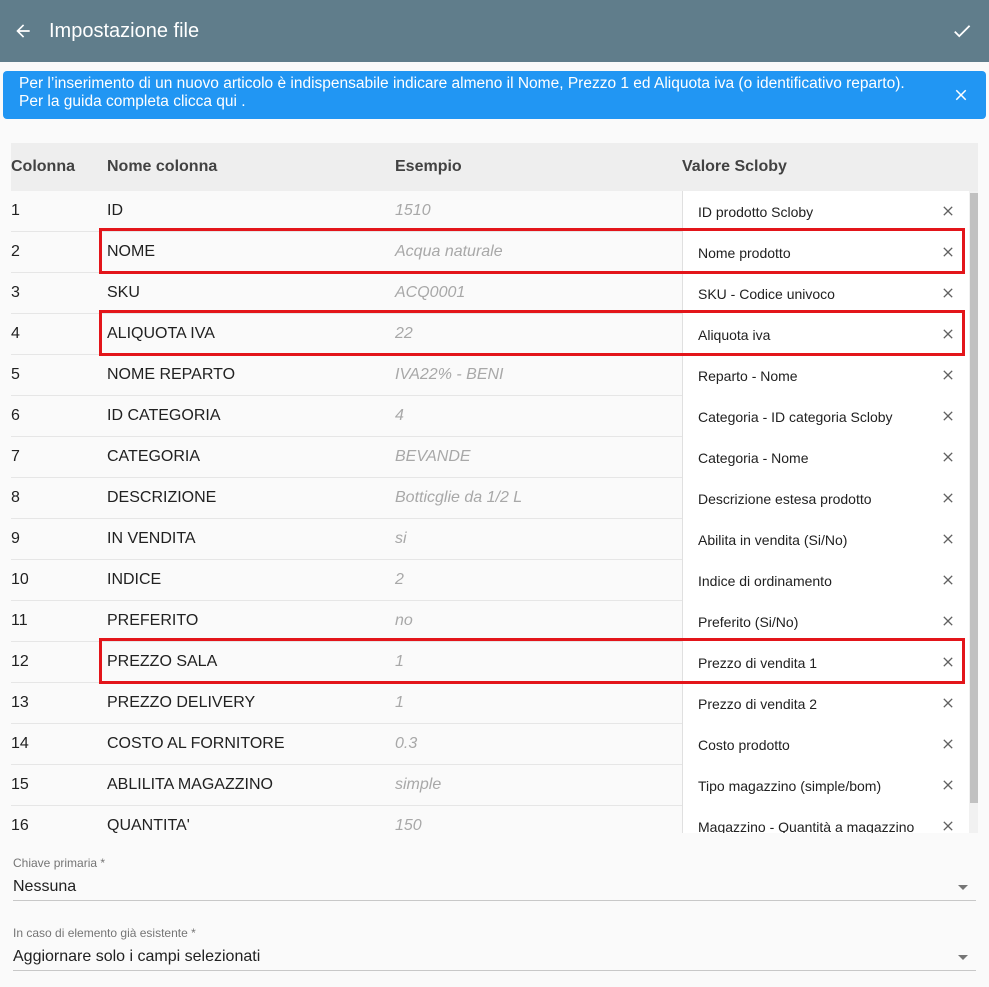 The width and height of the screenshot is (989, 987). What do you see at coordinates (459, 497) in the screenshot?
I see `column-example: Botticglie da 1/2 L` at bounding box center [459, 497].